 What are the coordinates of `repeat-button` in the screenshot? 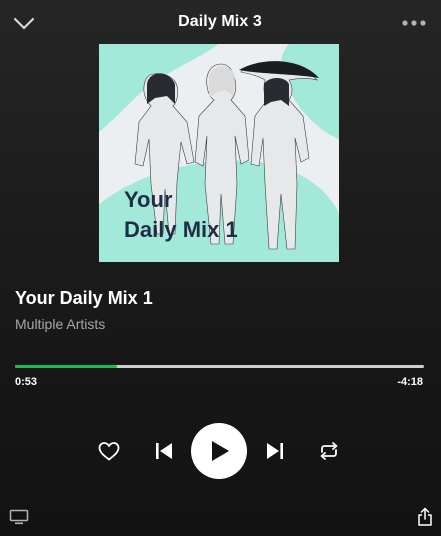 It's located at (329, 451).